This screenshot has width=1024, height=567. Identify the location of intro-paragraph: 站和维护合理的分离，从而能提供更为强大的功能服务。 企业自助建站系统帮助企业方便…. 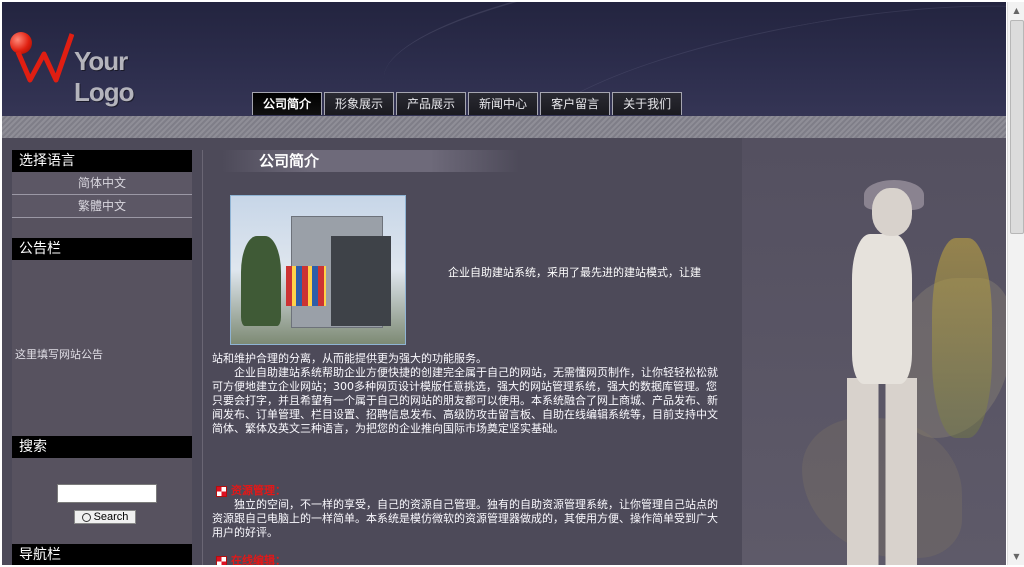
(468, 394).